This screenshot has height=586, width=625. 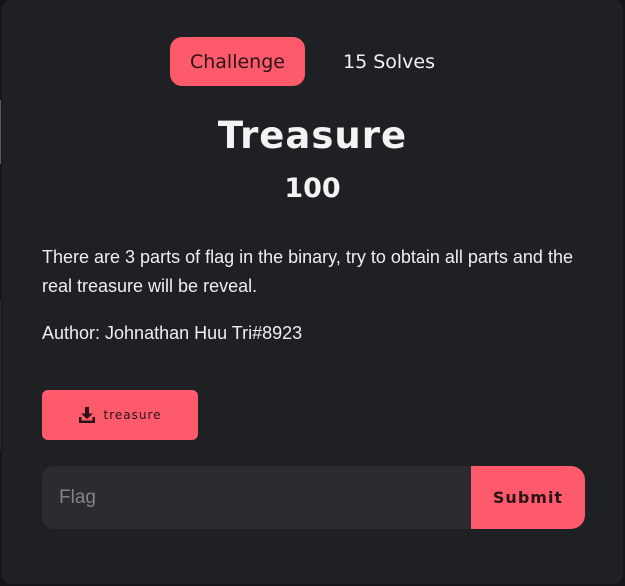 I want to click on flag-form: Submit, so click(x=313, y=497).